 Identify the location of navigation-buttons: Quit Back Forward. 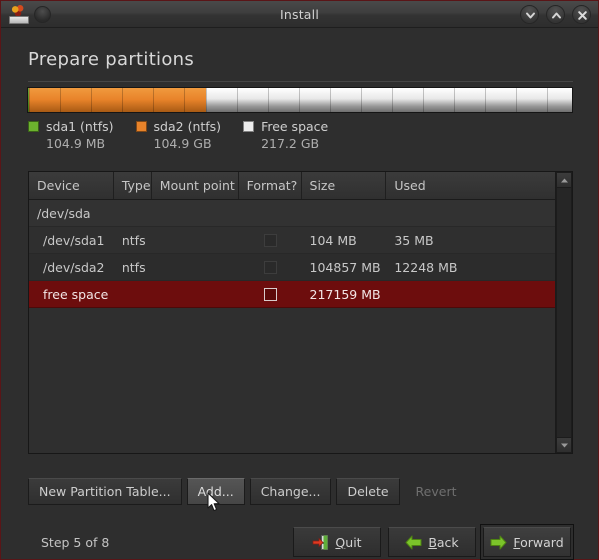
(433, 542).